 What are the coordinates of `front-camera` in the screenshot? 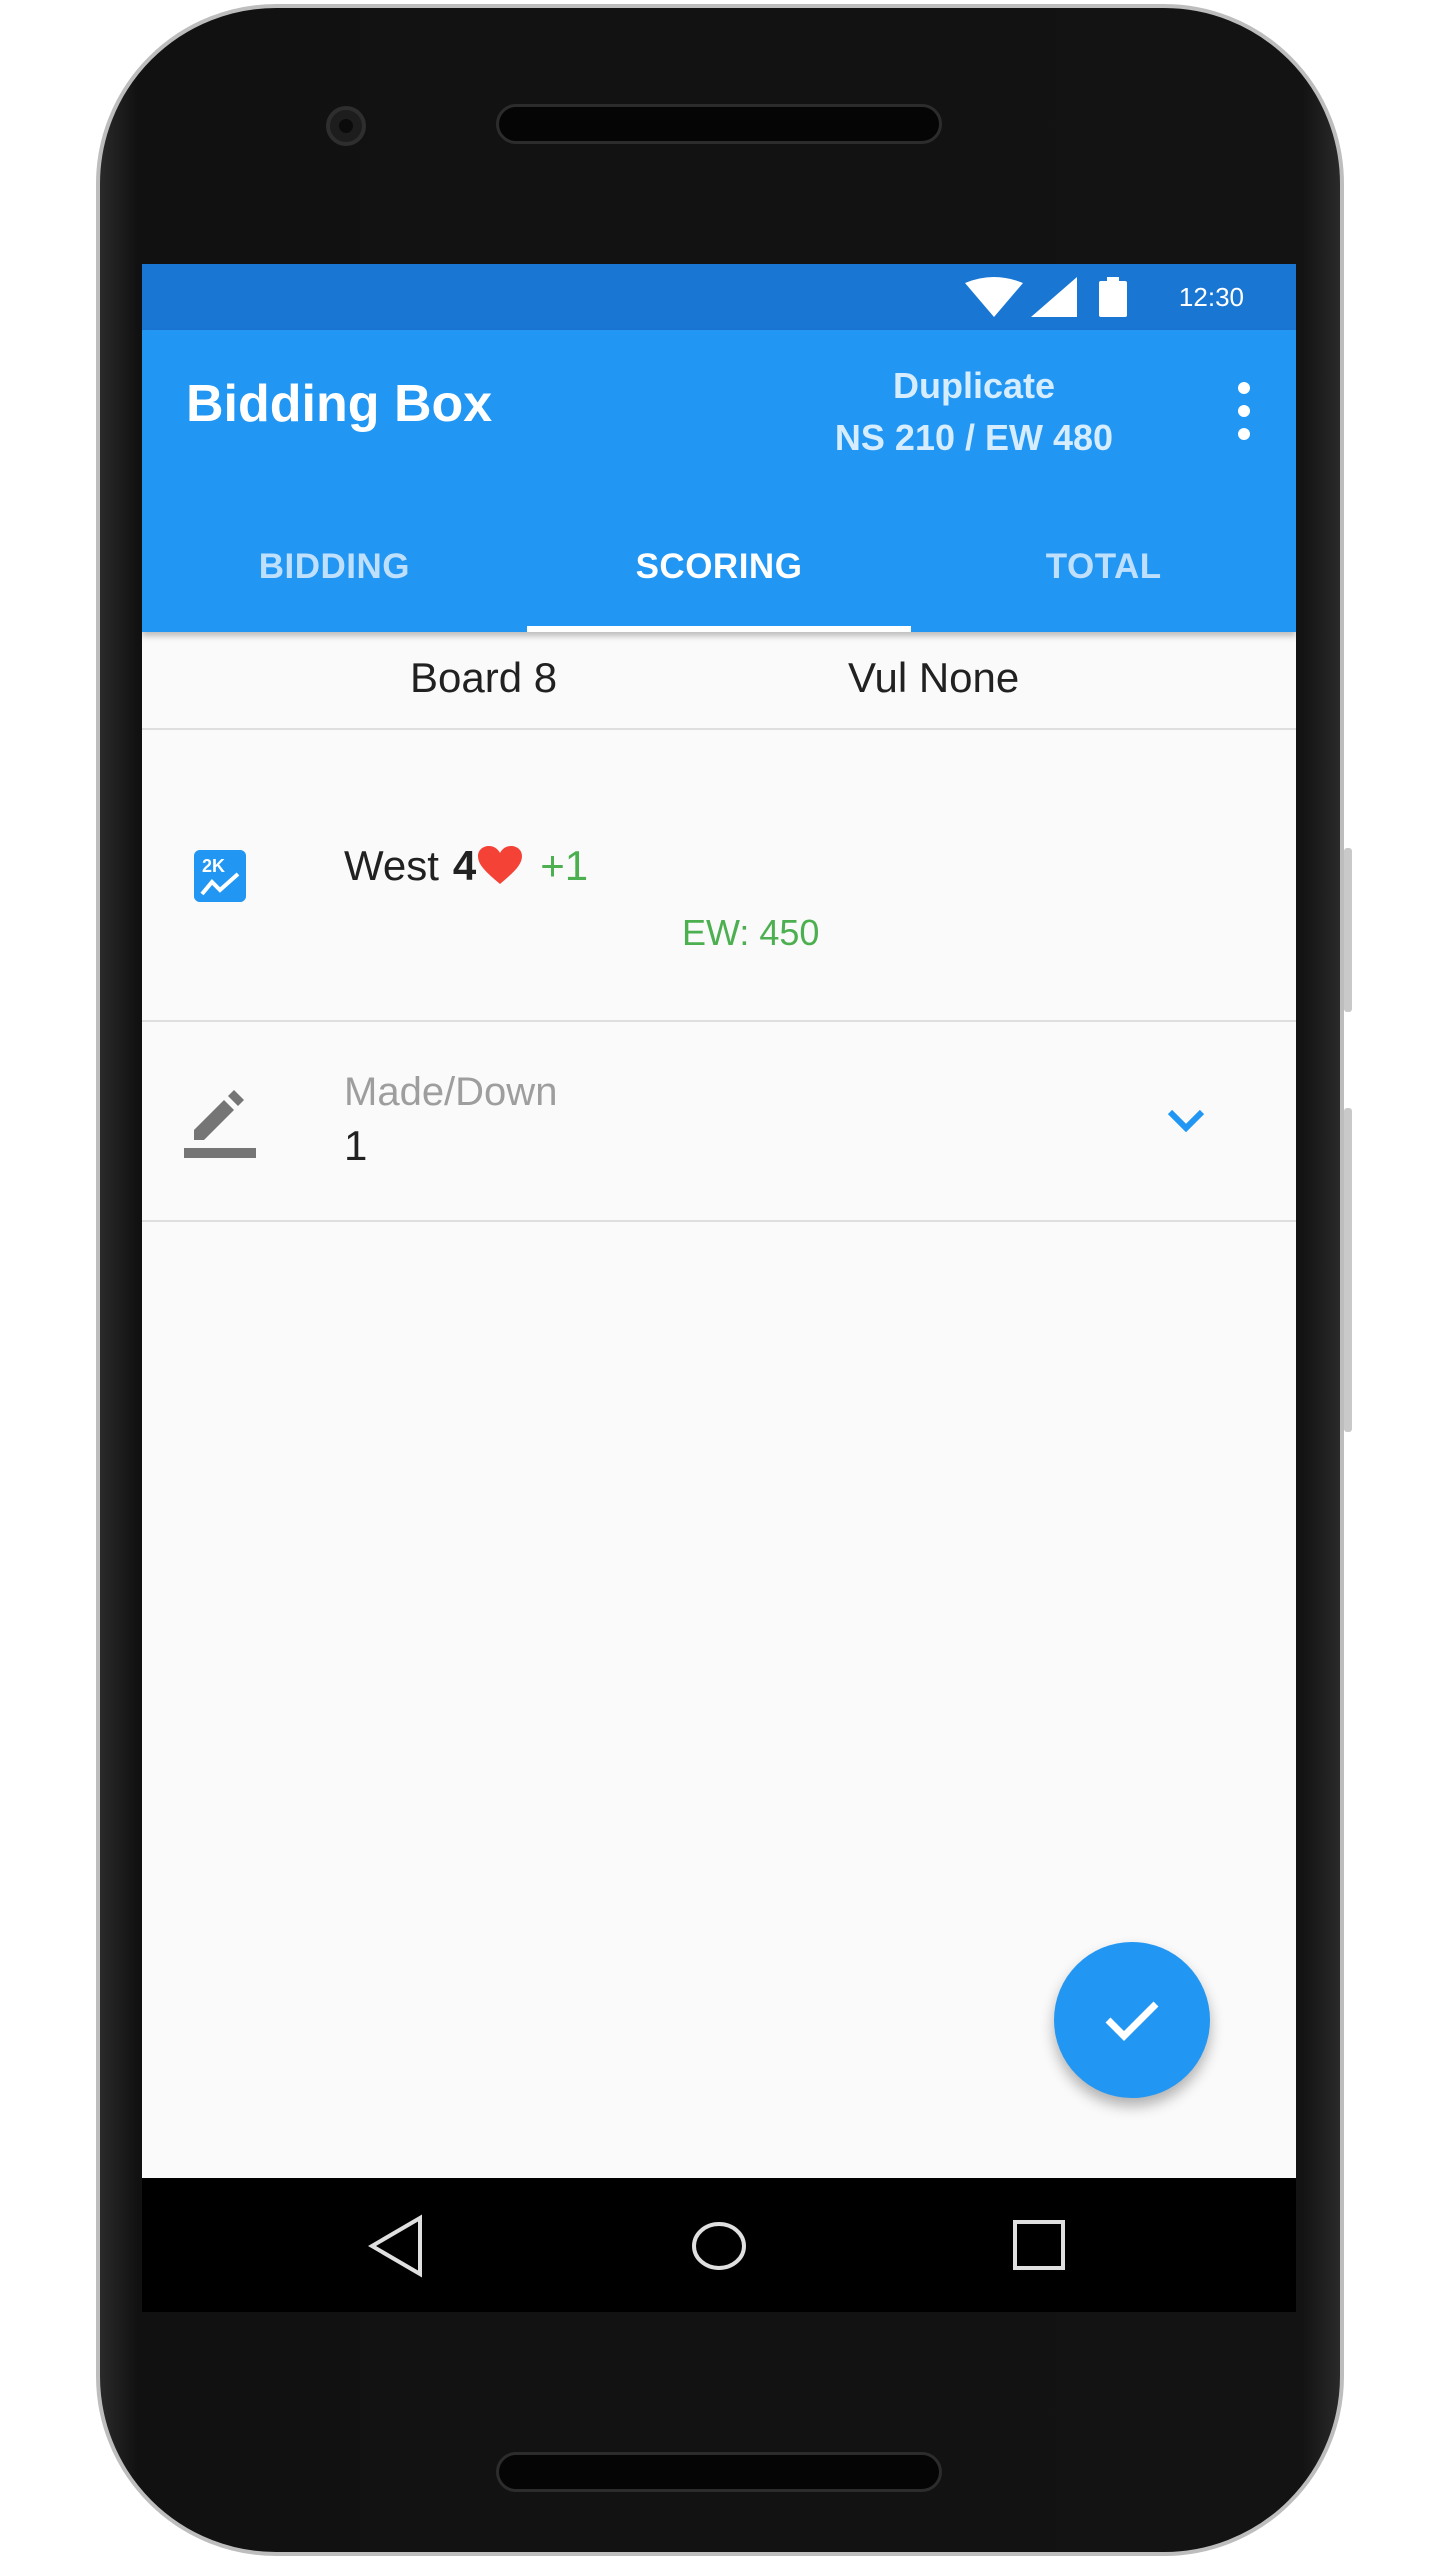 It's located at (346, 126).